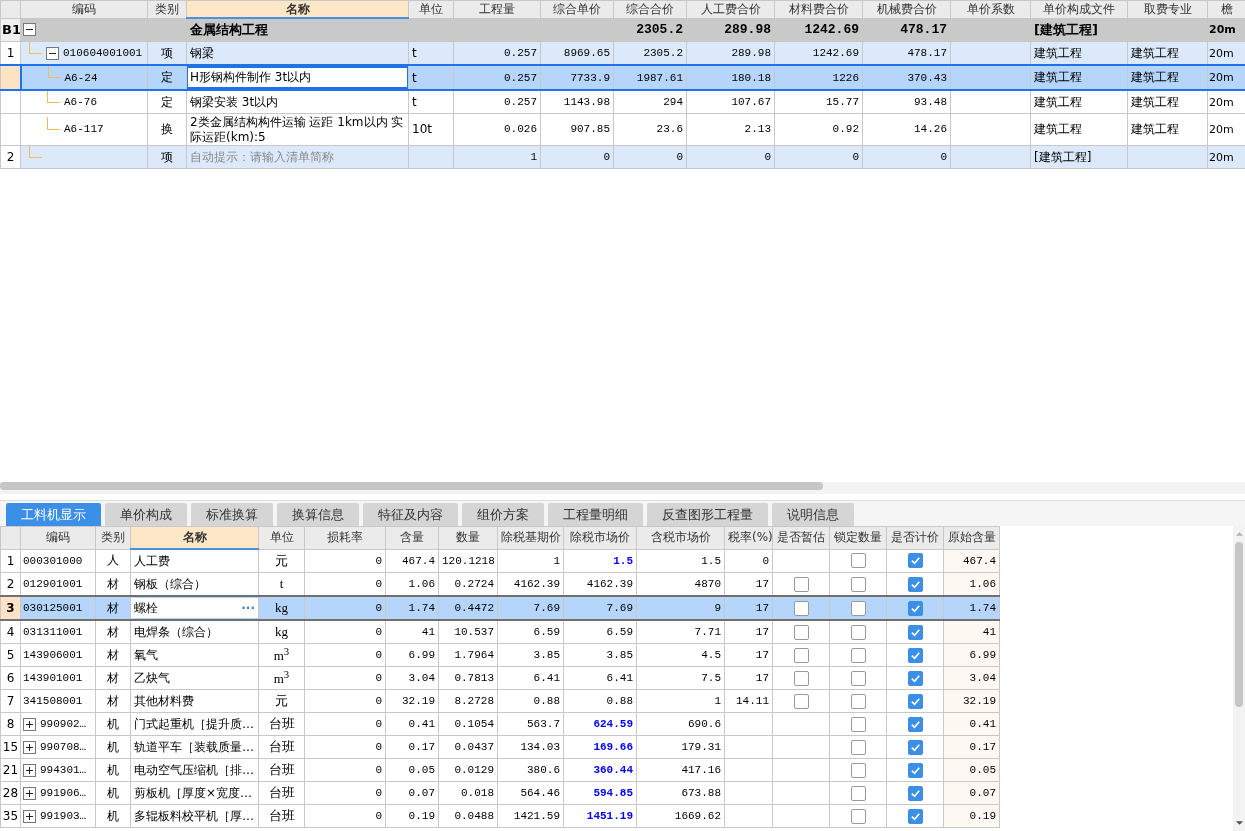  What do you see at coordinates (1226, 77) in the screenshot?
I see `table-cell: 20m` at bounding box center [1226, 77].